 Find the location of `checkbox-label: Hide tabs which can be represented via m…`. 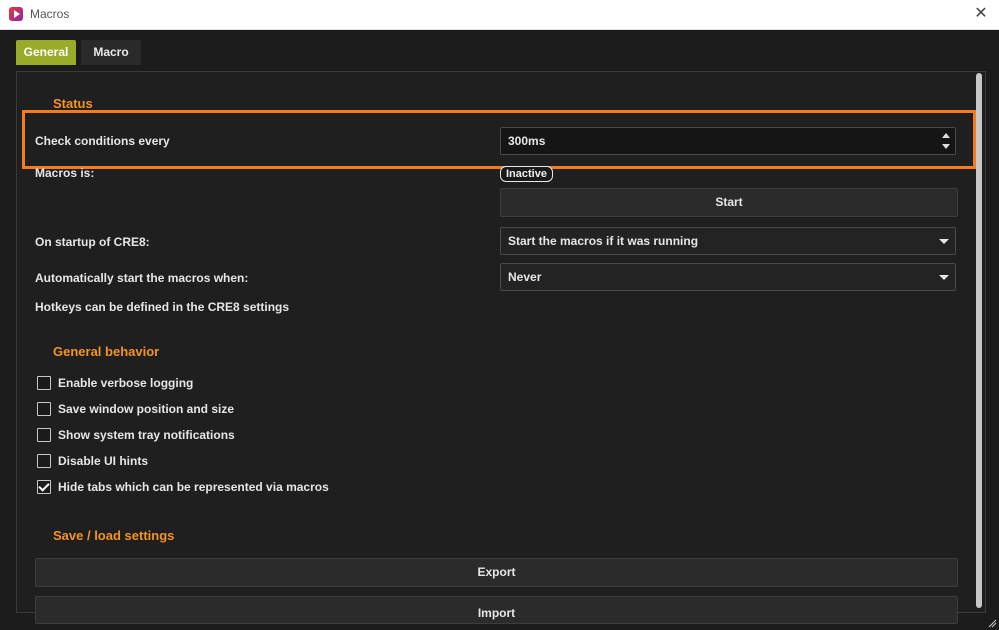

checkbox-label: Hide tabs which can be represented via m… is located at coordinates (193, 487).